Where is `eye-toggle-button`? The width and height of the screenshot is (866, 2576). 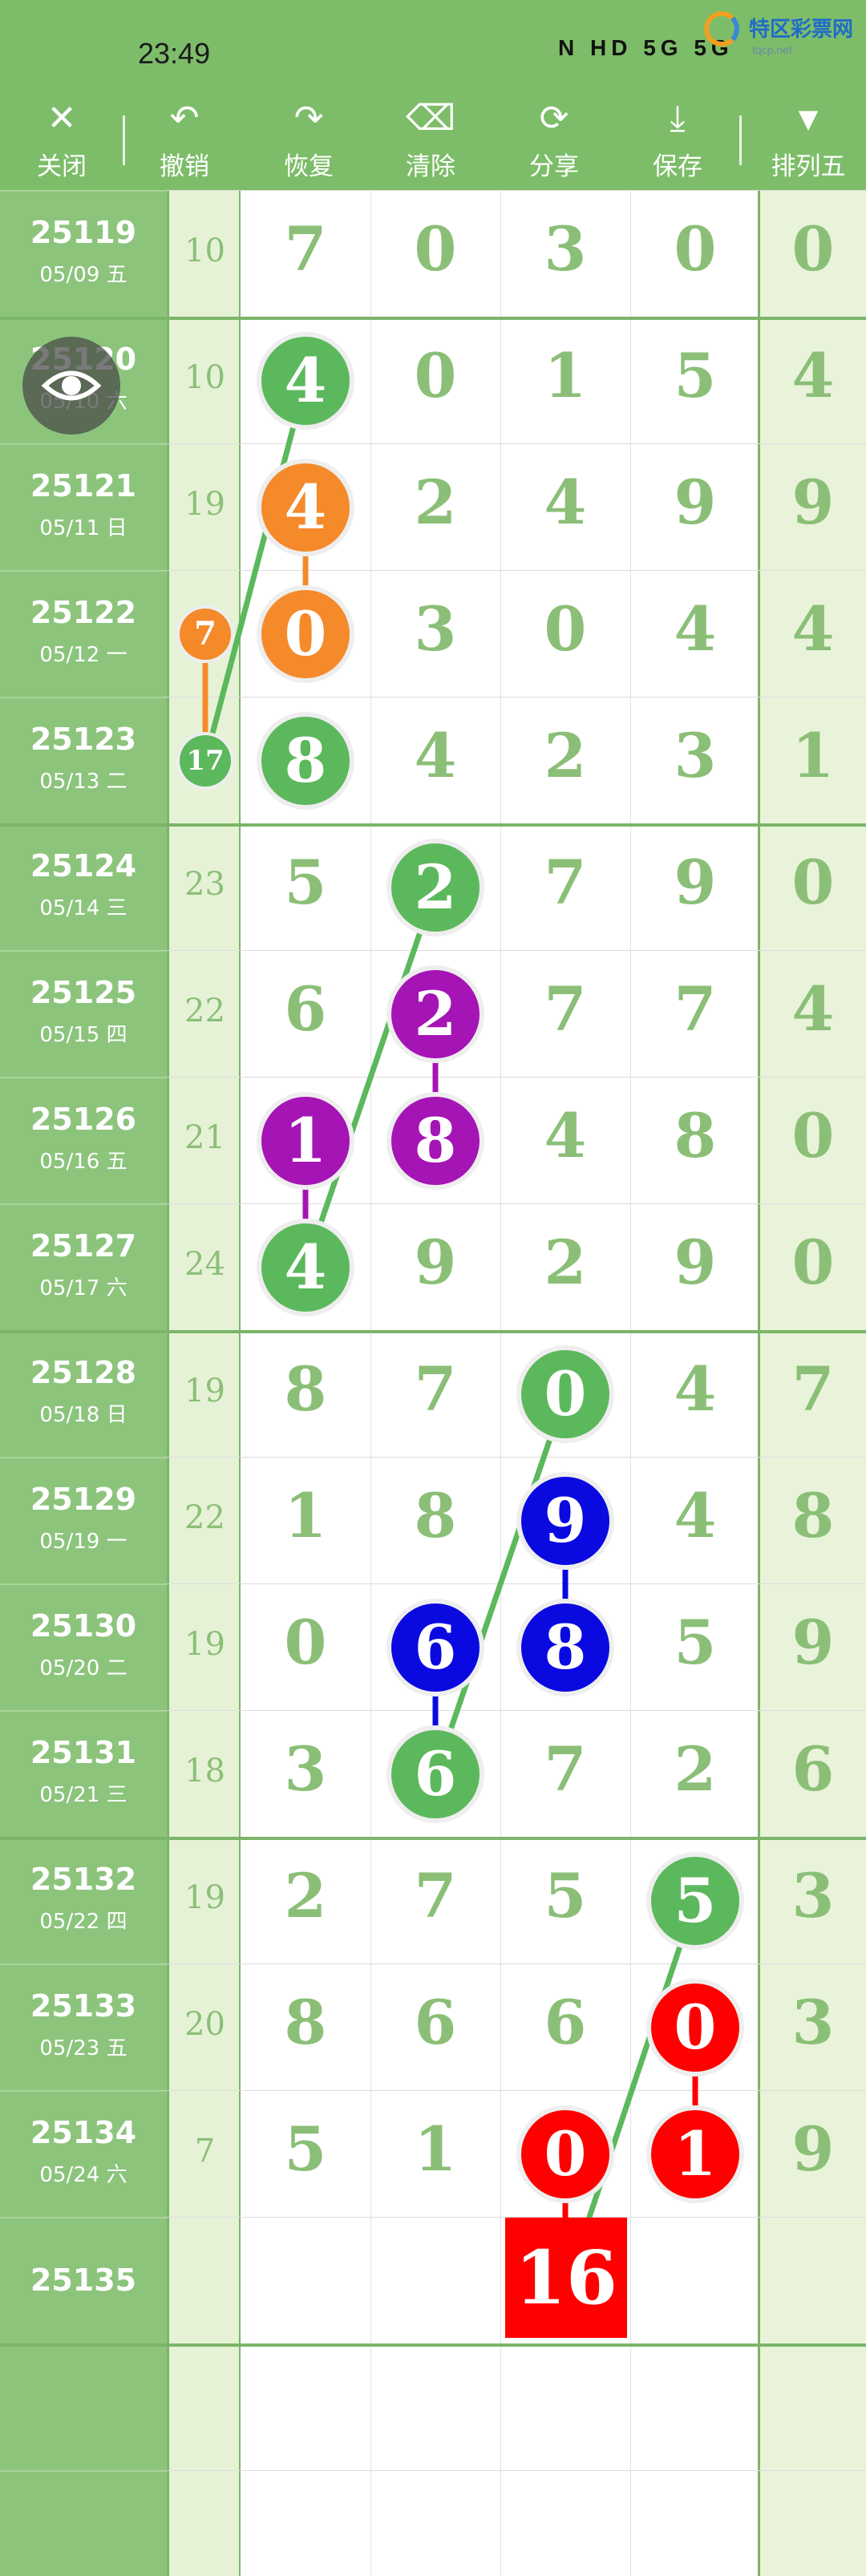
eye-toggle-button is located at coordinates (71, 386).